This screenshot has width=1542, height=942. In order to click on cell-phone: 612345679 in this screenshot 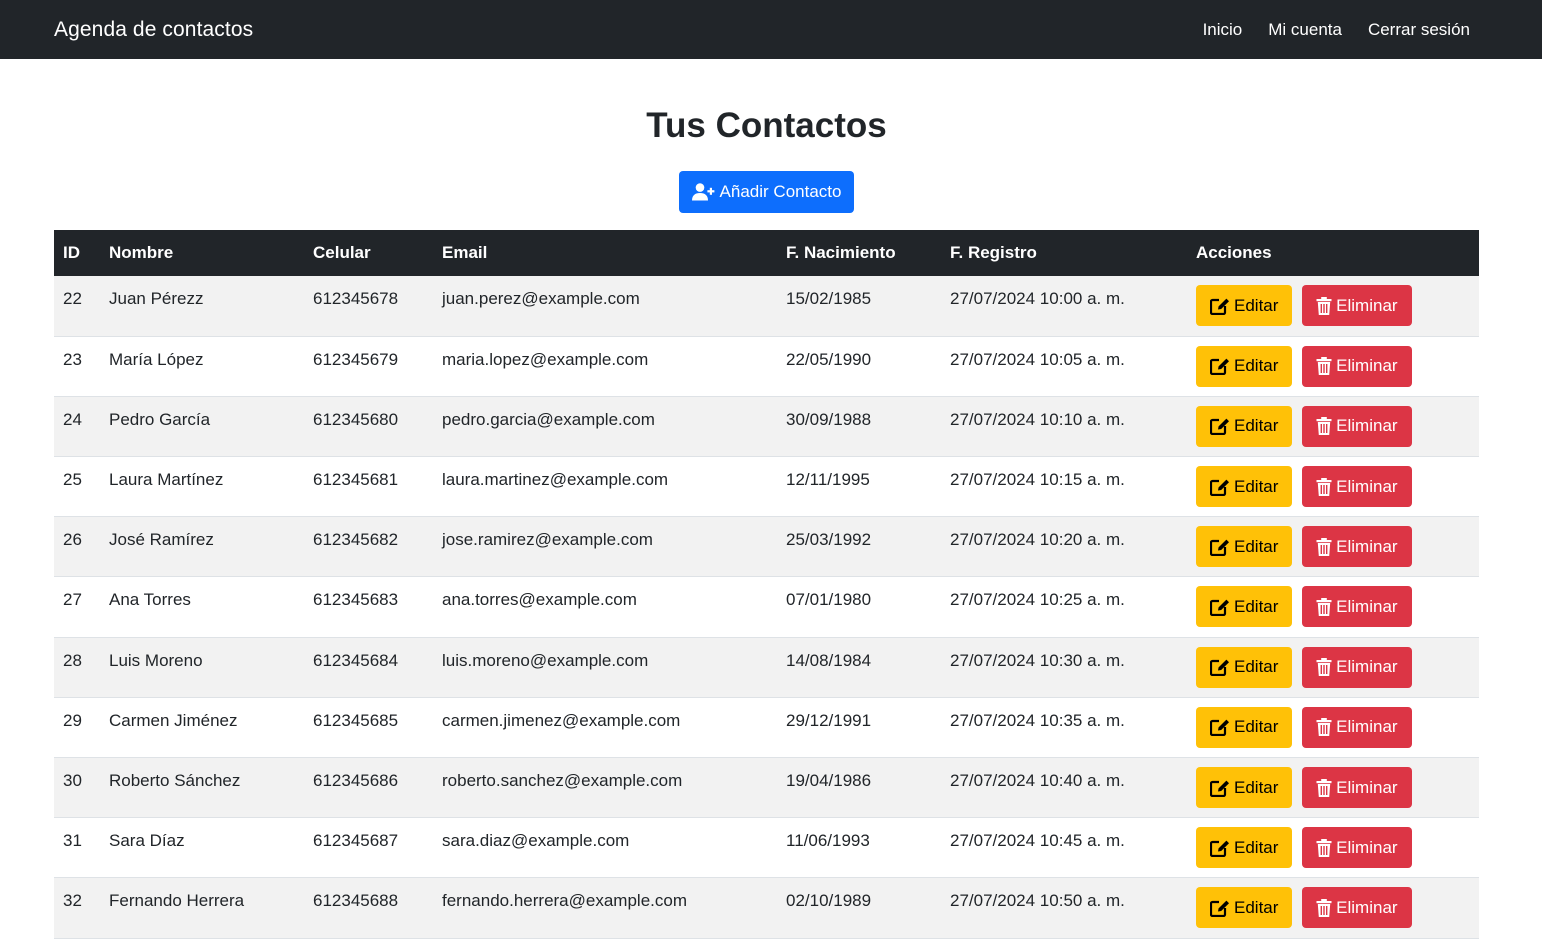, I will do `click(356, 359)`.